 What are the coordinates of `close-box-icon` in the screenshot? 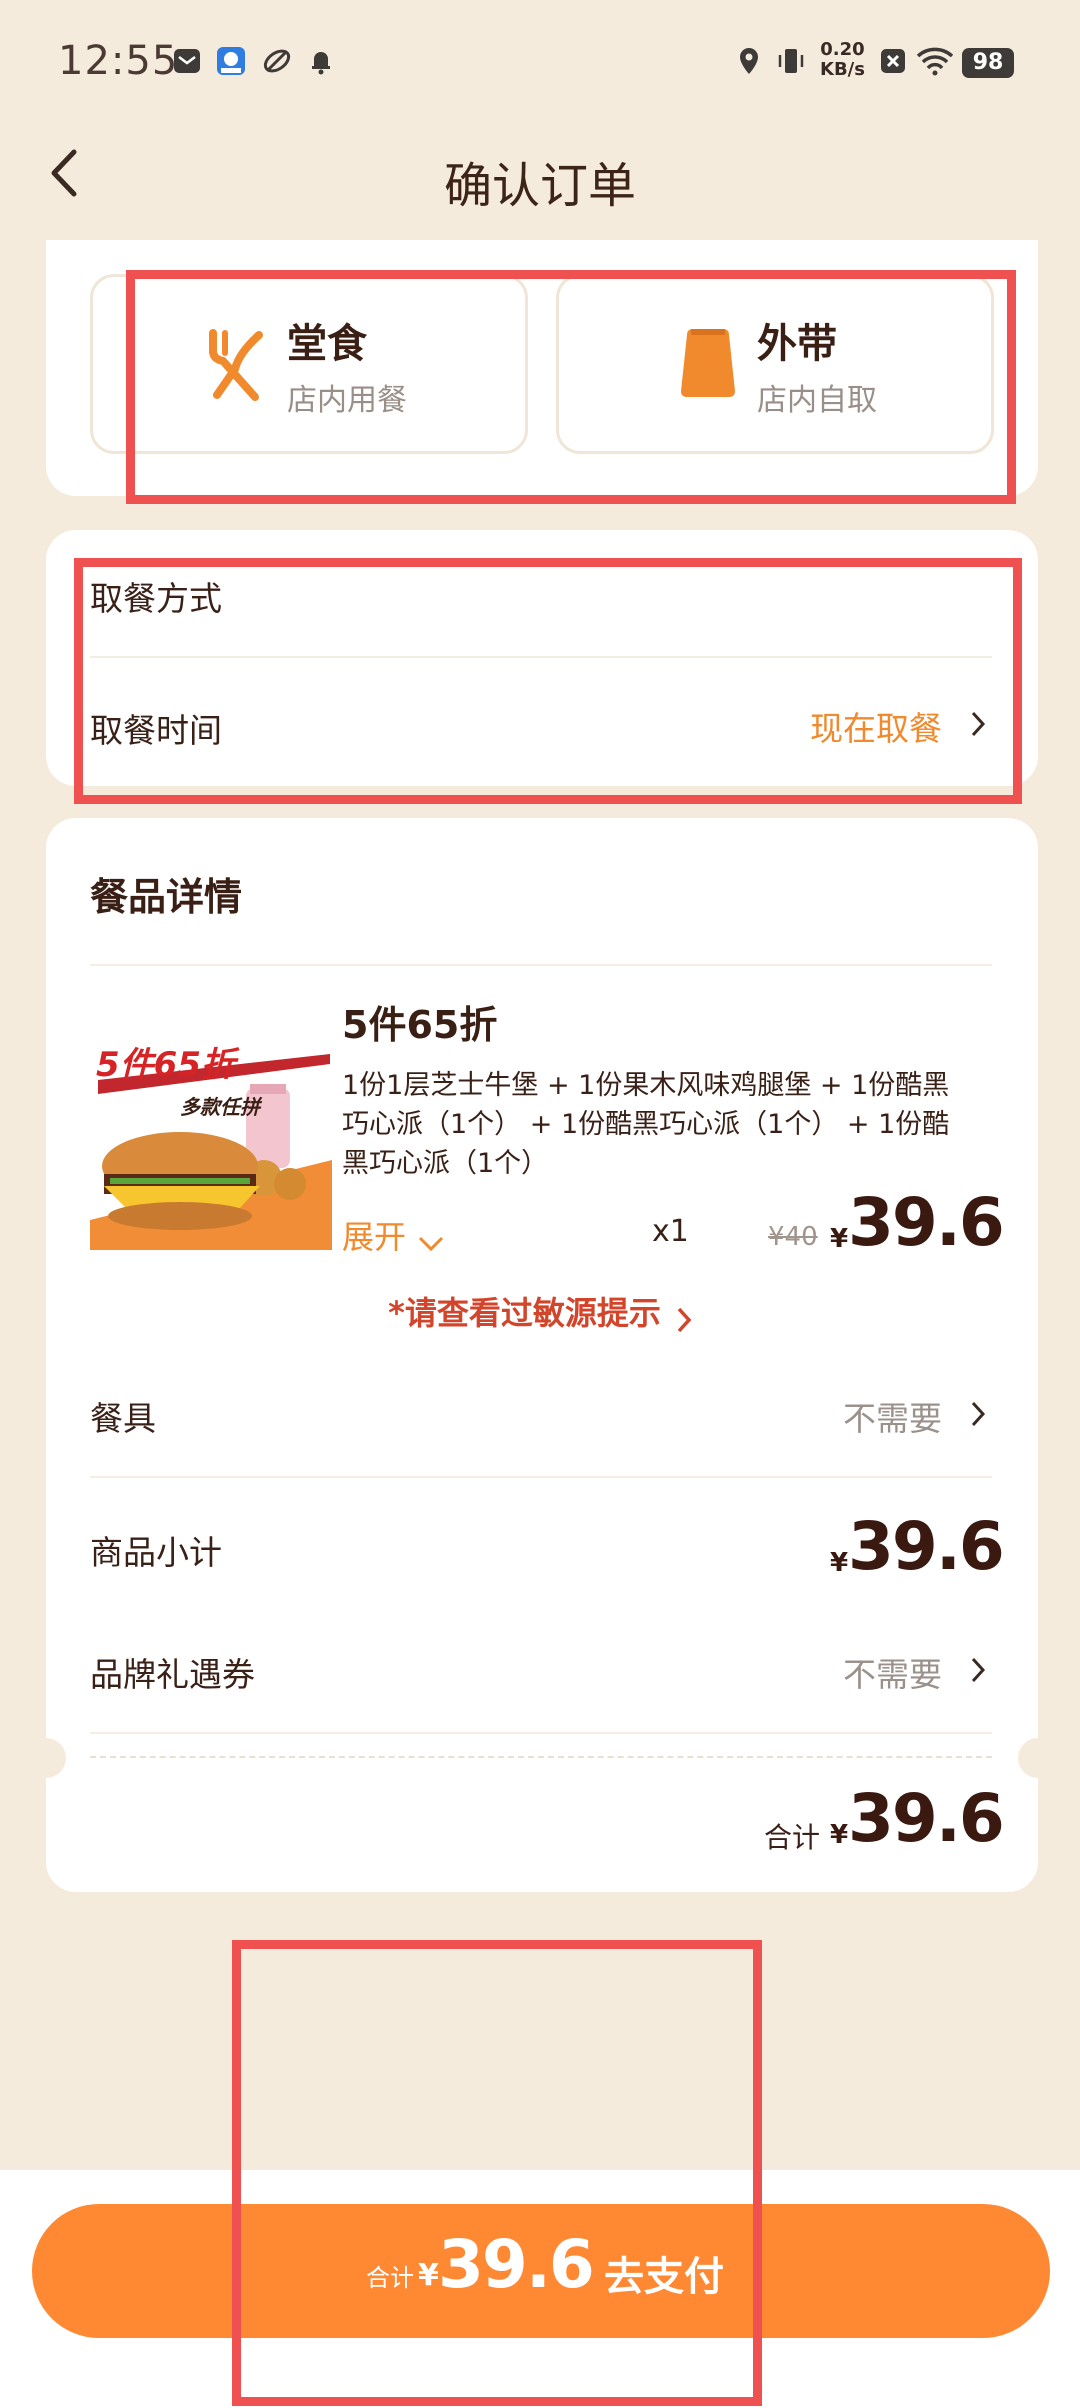 It's located at (893, 61).